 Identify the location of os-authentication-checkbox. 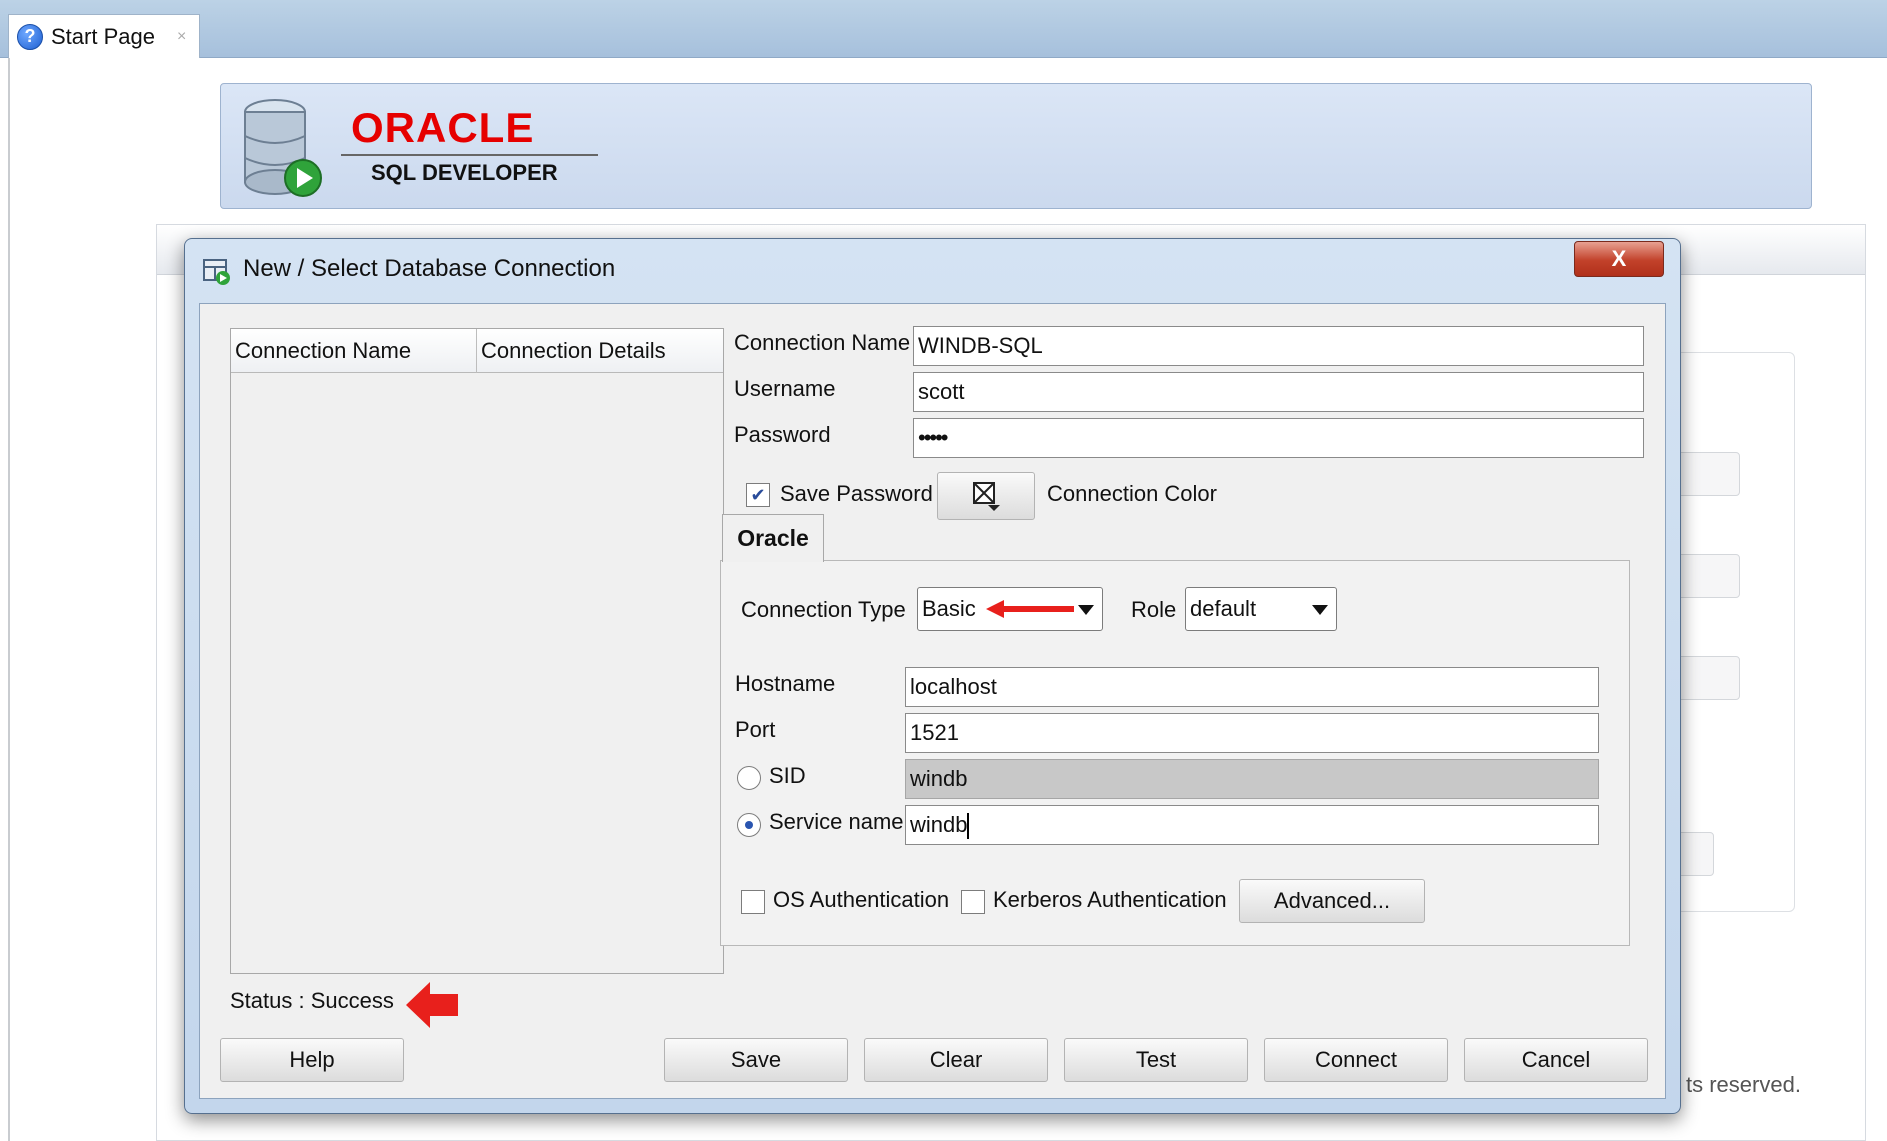
(753, 902).